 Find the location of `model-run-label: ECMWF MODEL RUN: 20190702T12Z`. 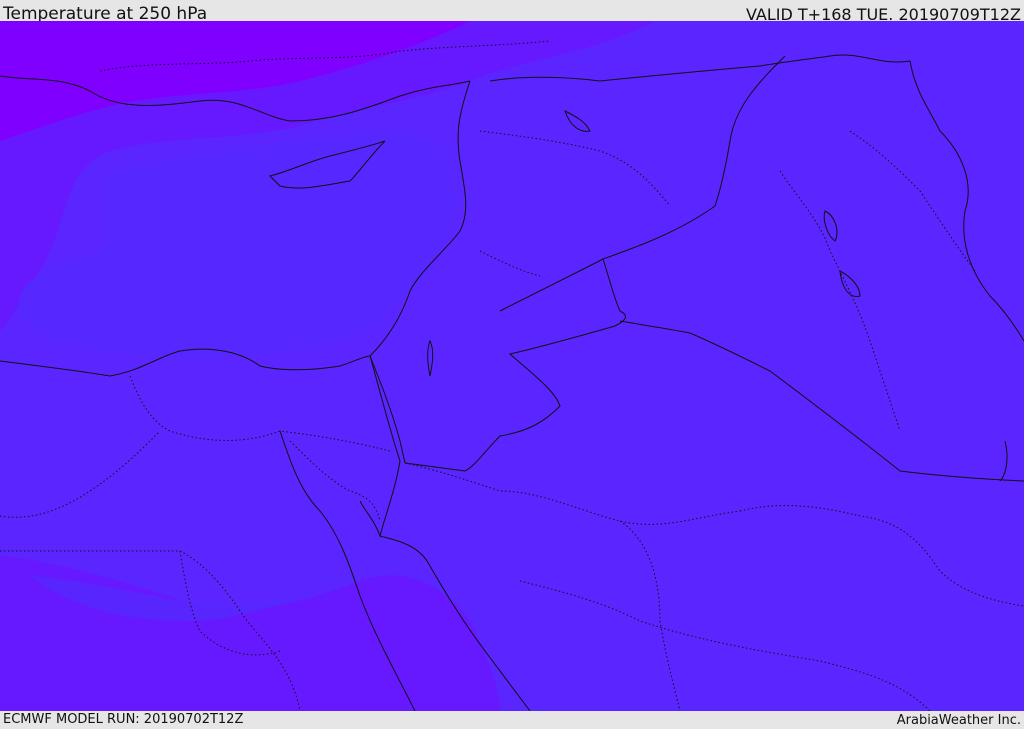

model-run-label: ECMWF MODEL RUN: 20190702T12Z is located at coordinates (123, 719).